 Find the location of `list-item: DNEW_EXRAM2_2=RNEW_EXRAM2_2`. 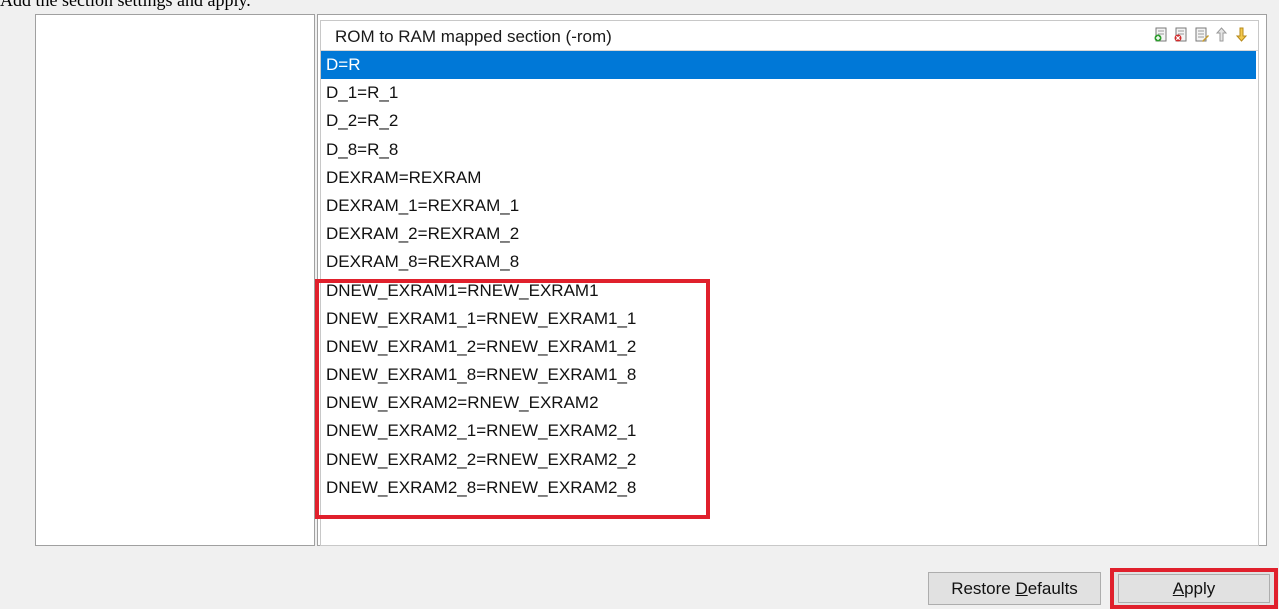

list-item: DNEW_EXRAM2_2=RNEW_EXRAM2_2 is located at coordinates (789, 460).